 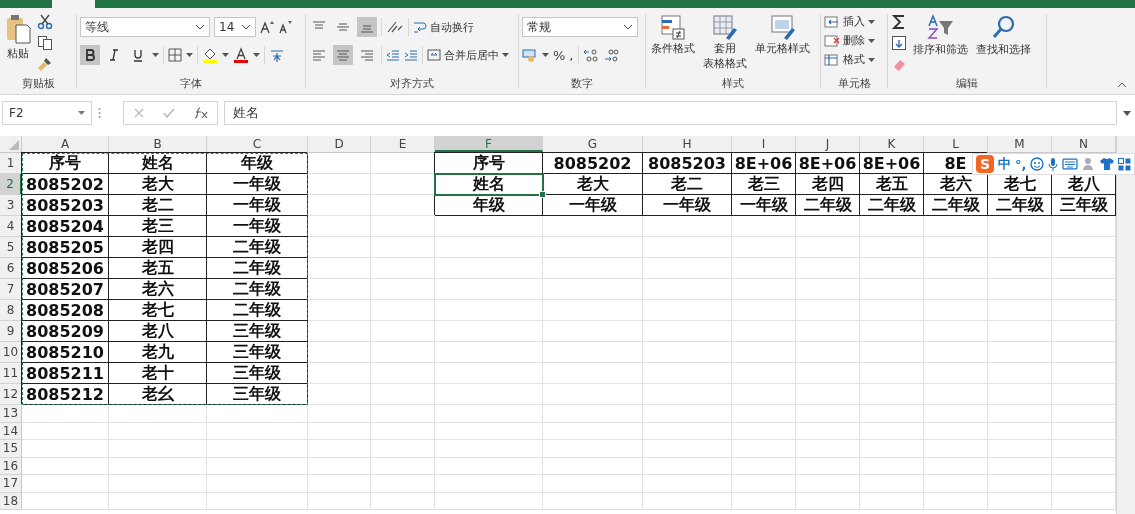 I want to click on merge-center-button: 合并后居中, so click(x=468, y=55).